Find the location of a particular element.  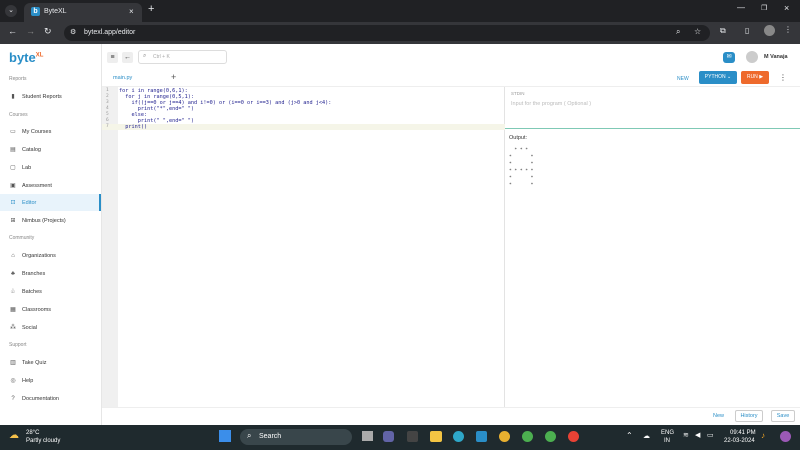

sidebar-item-student-reports: ▮ Student Reports is located at coordinates (50, 96).